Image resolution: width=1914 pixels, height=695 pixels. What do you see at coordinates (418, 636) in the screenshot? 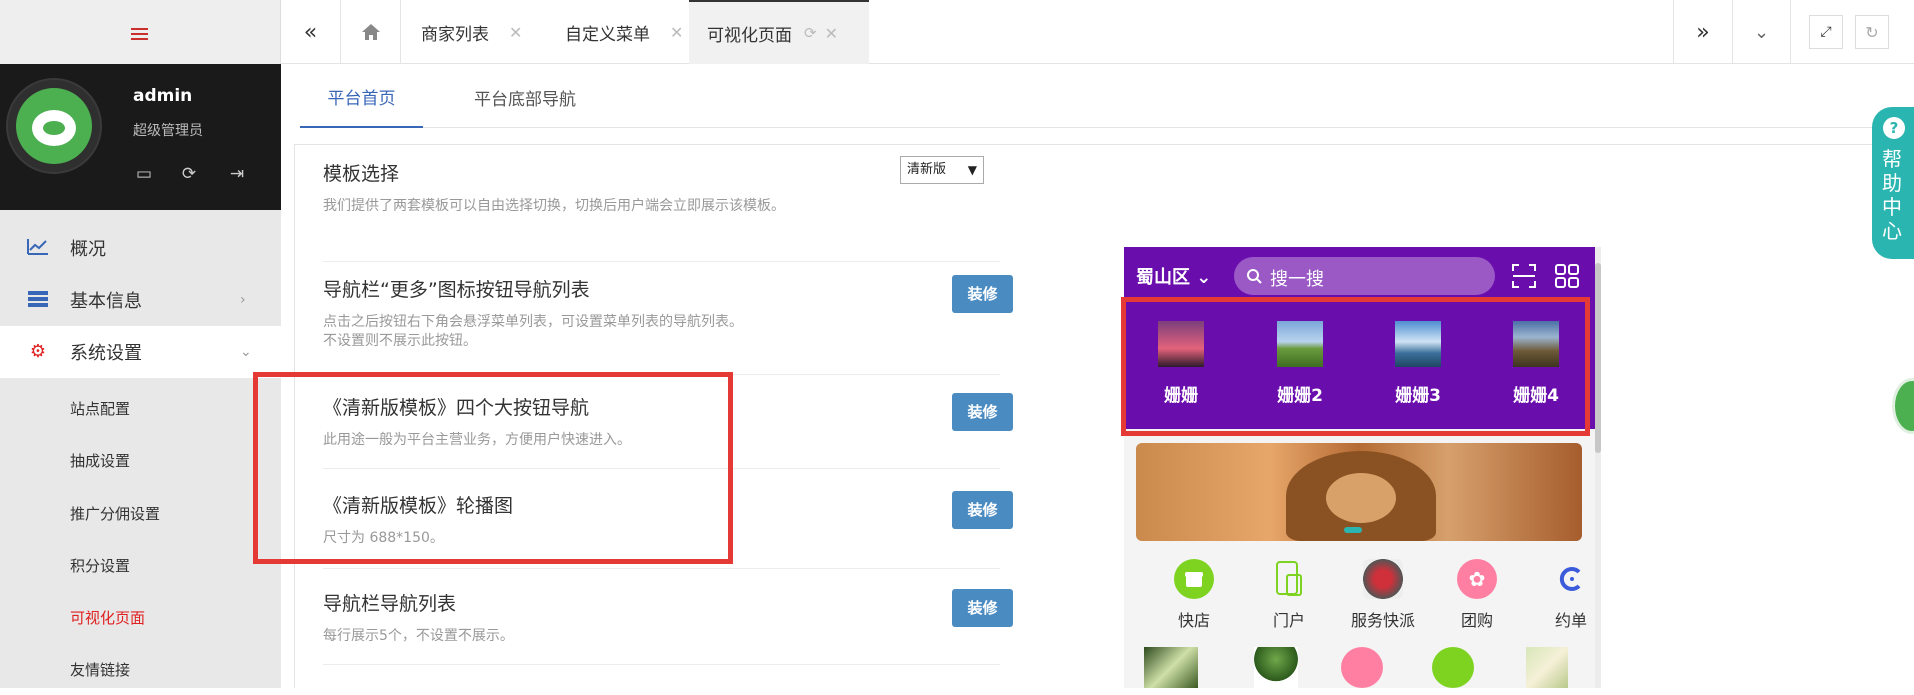
I see `row-desc: 每行展示5个，不设置不展示。` at bounding box center [418, 636].